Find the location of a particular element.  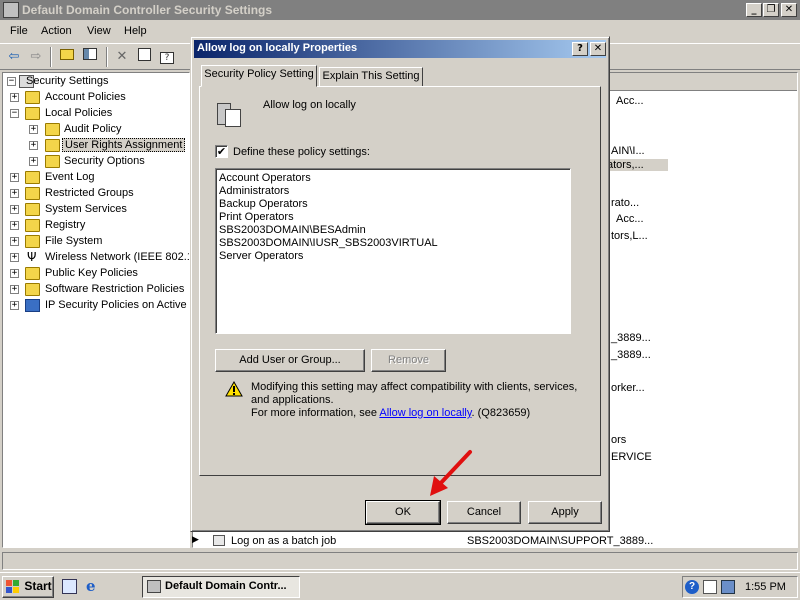

properties-icon is located at coordinates (144, 57).